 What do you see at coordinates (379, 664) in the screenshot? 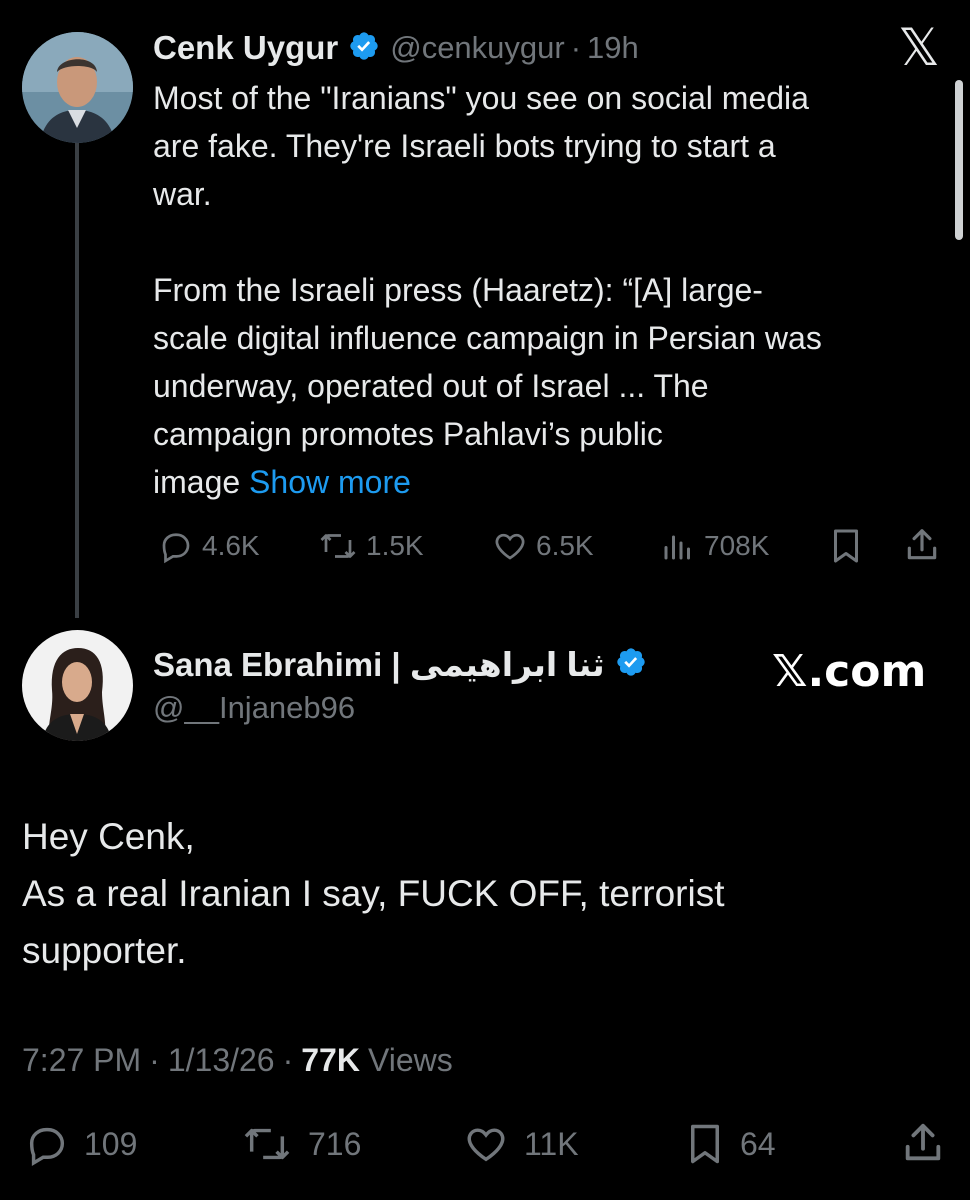
I see `author-name: Sana Ebrahimi | ثنا ابراهیمی` at bounding box center [379, 664].